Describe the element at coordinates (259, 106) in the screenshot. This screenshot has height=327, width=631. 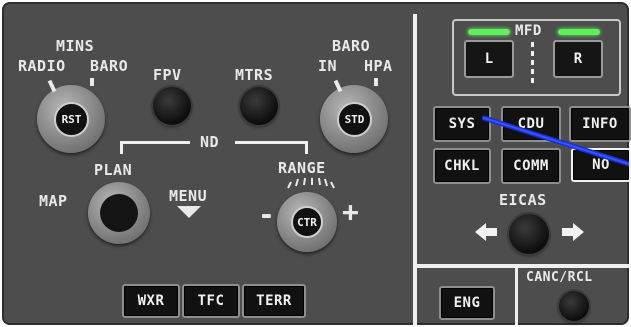
I see `mtrs-button` at that location.